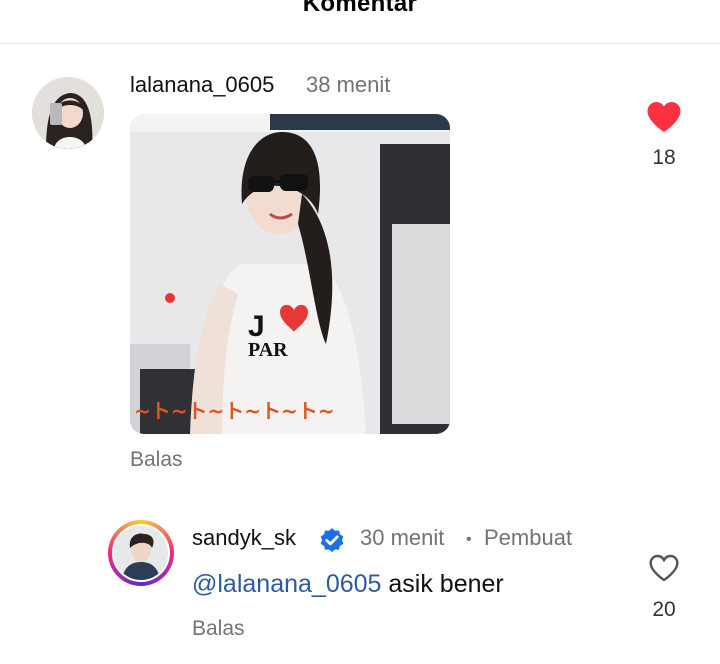 The image size is (720, 664). What do you see at coordinates (442, 584) in the screenshot?
I see `reply-body: asik bener` at bounding box center [442, 584].